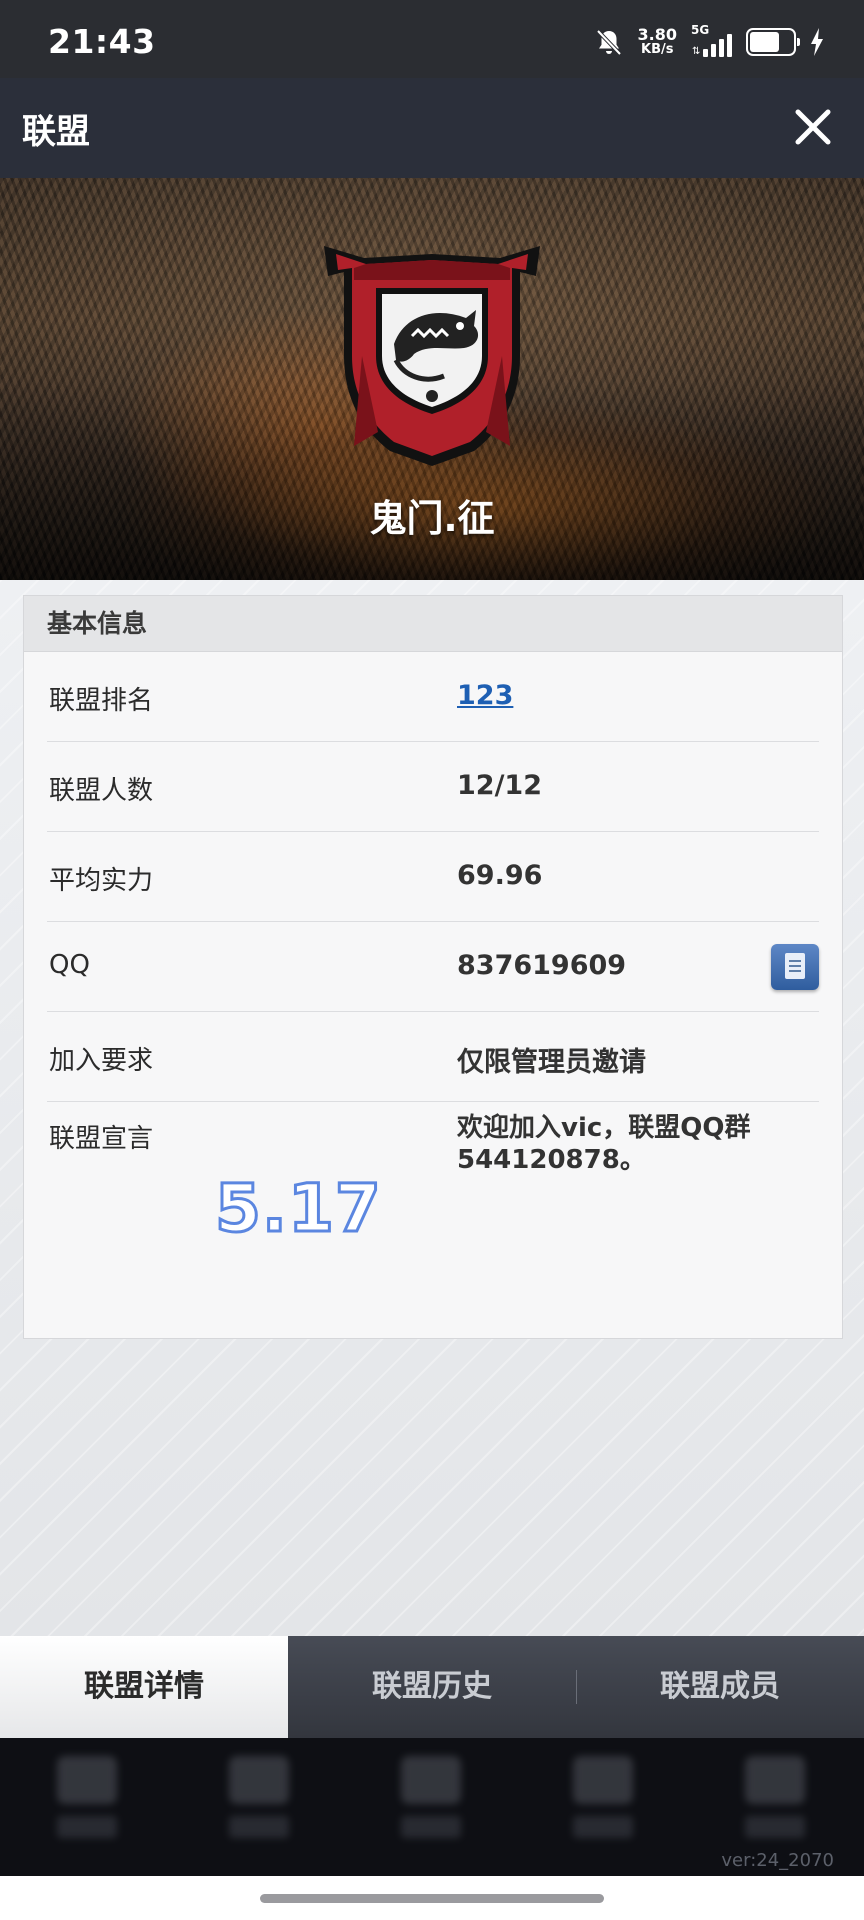 This screenshot has width=864, height=1920. I want to click on info-row-qq: QQ 837619609, so click(433, 967).